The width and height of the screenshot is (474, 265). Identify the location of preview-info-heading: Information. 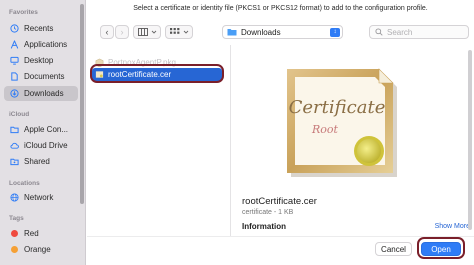
(264, 226).